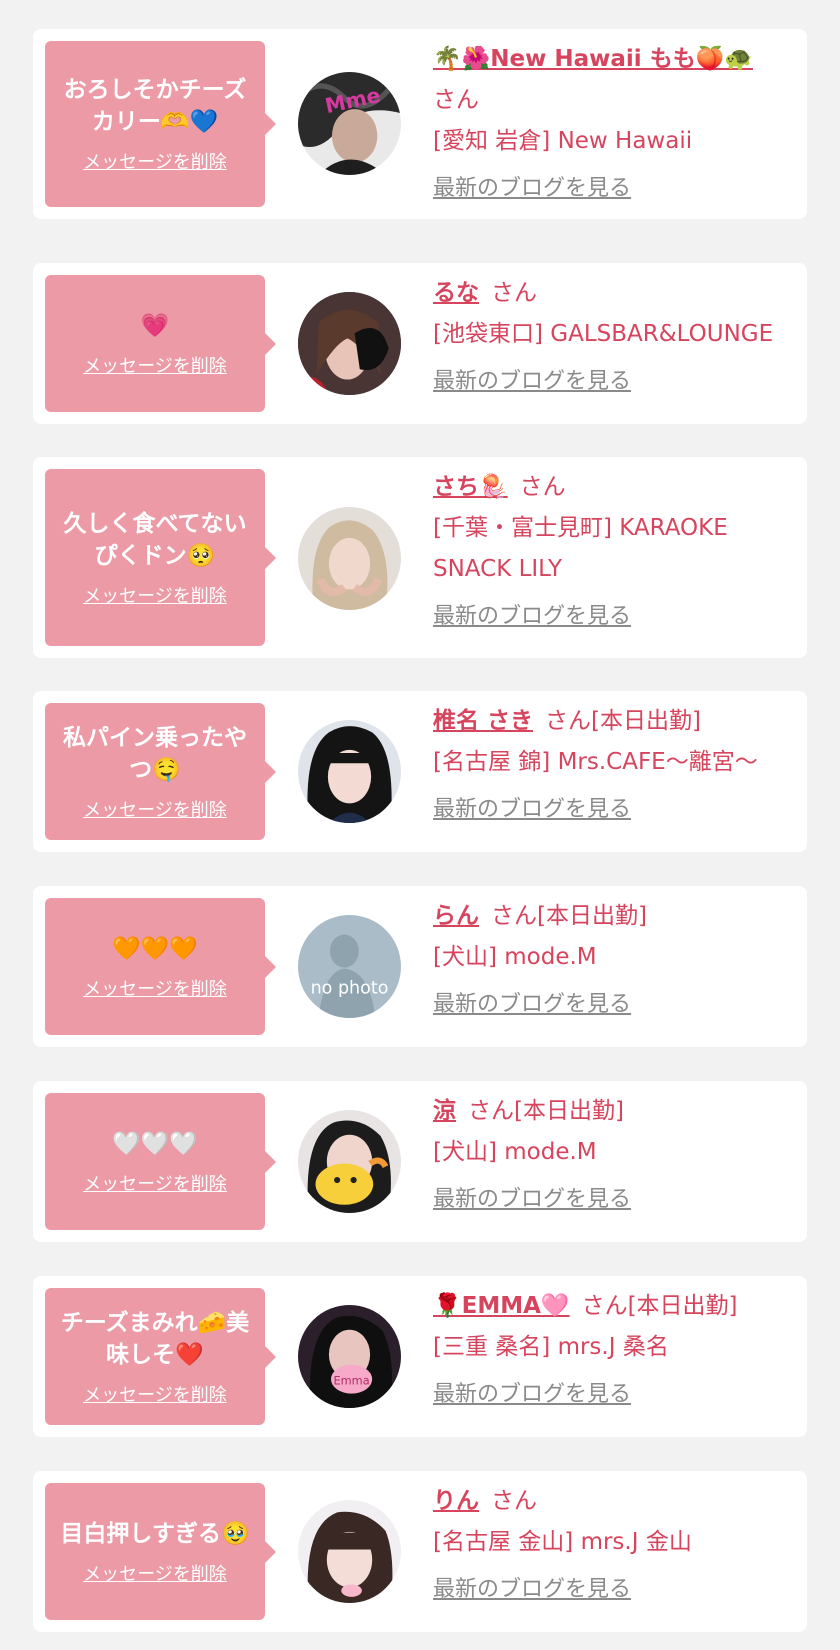 This screenshot has height=1650, width=840. Describe the element at coordinates (618, 1501) in the screenshot. I see `name-line: りん さん` at that location.